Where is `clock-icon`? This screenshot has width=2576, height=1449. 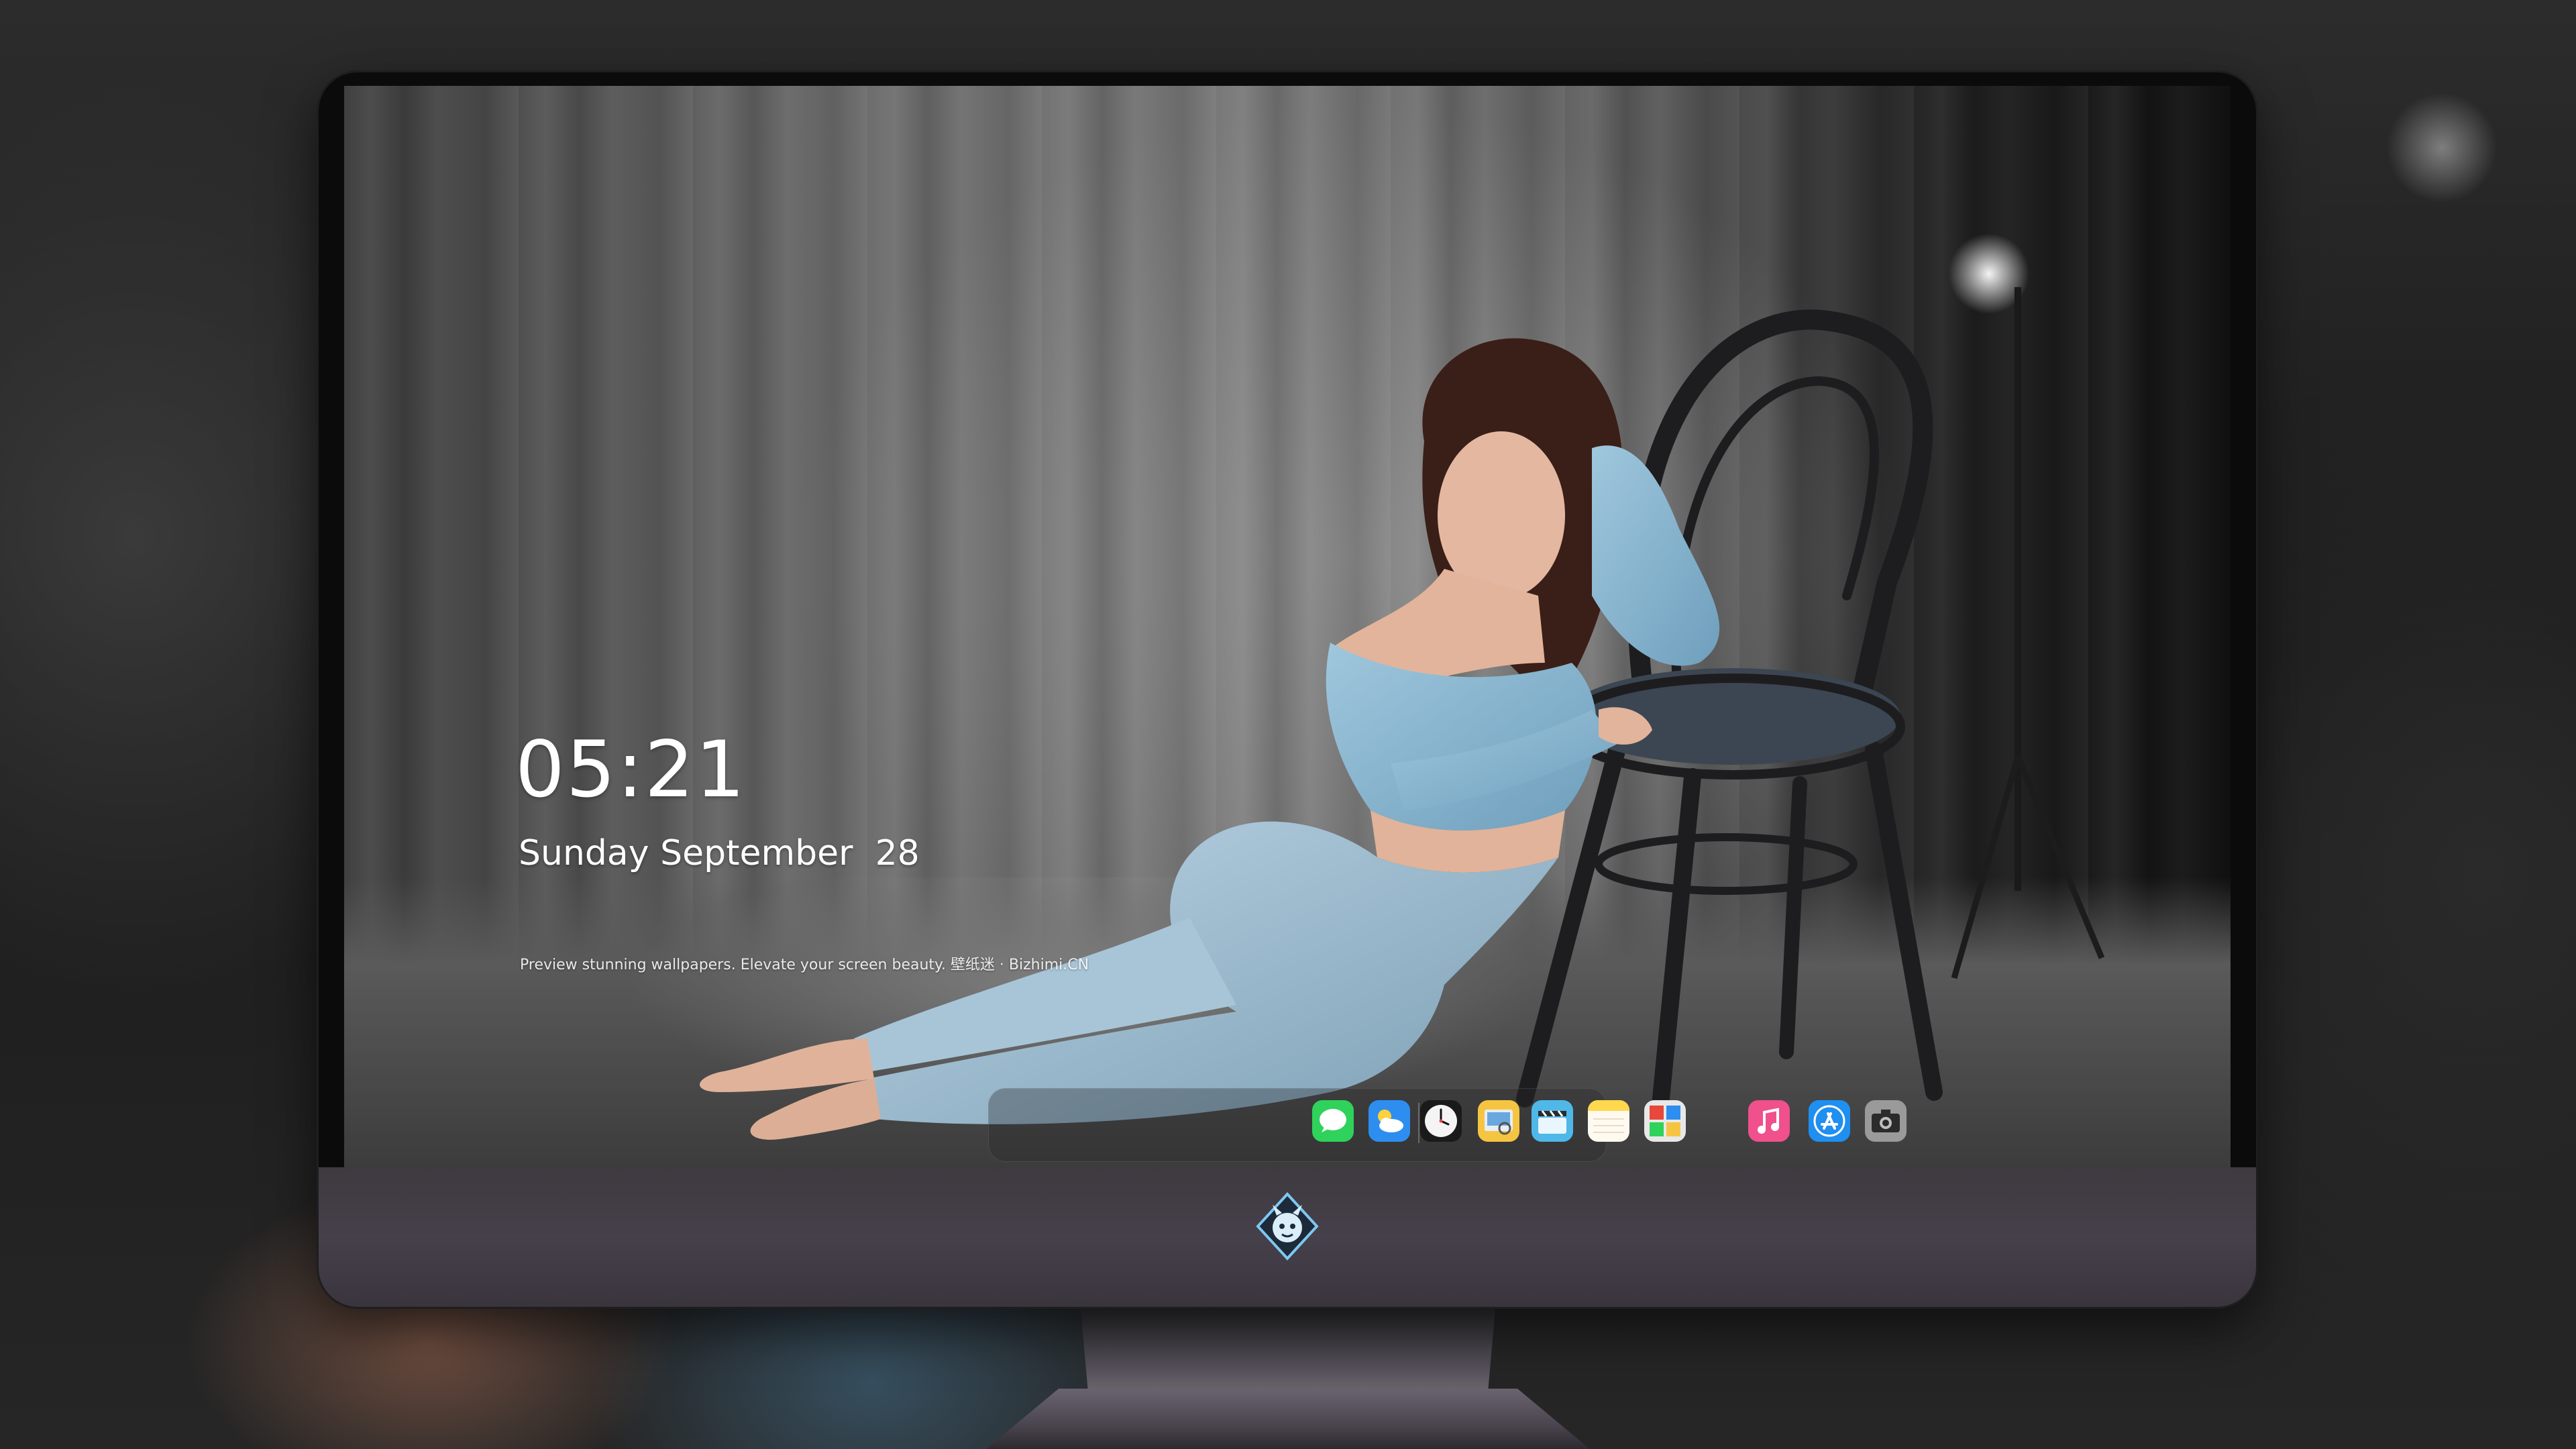 clock-icon is located at coordinates (1441, 1121).